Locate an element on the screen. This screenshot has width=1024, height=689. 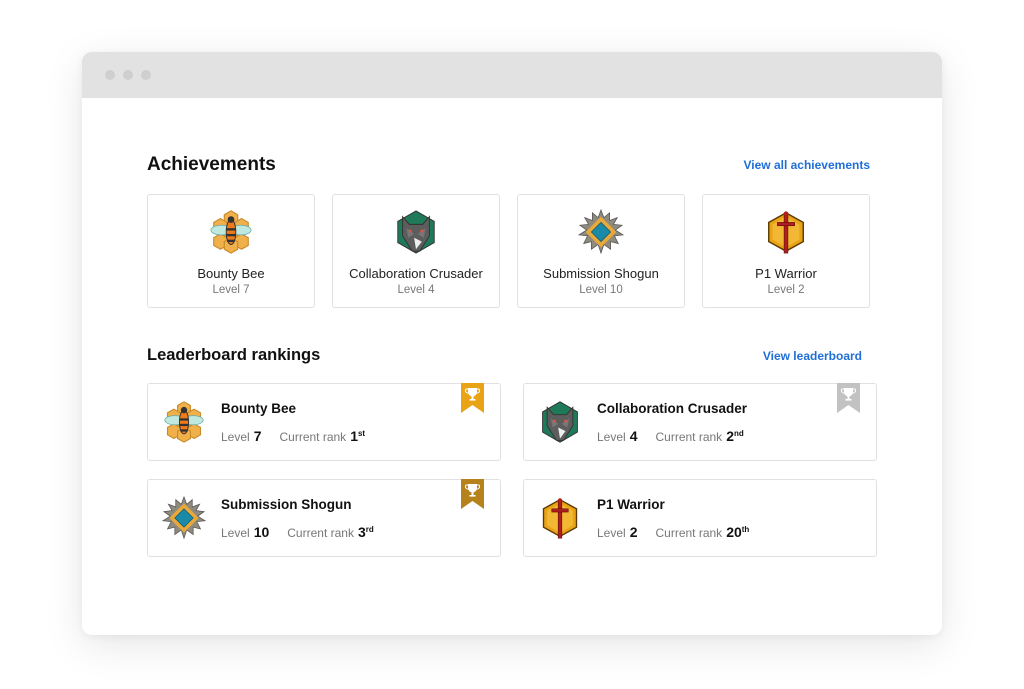
leaderboard-meta: Level 7 Current rank 1st is located at coordinates (293, 436).